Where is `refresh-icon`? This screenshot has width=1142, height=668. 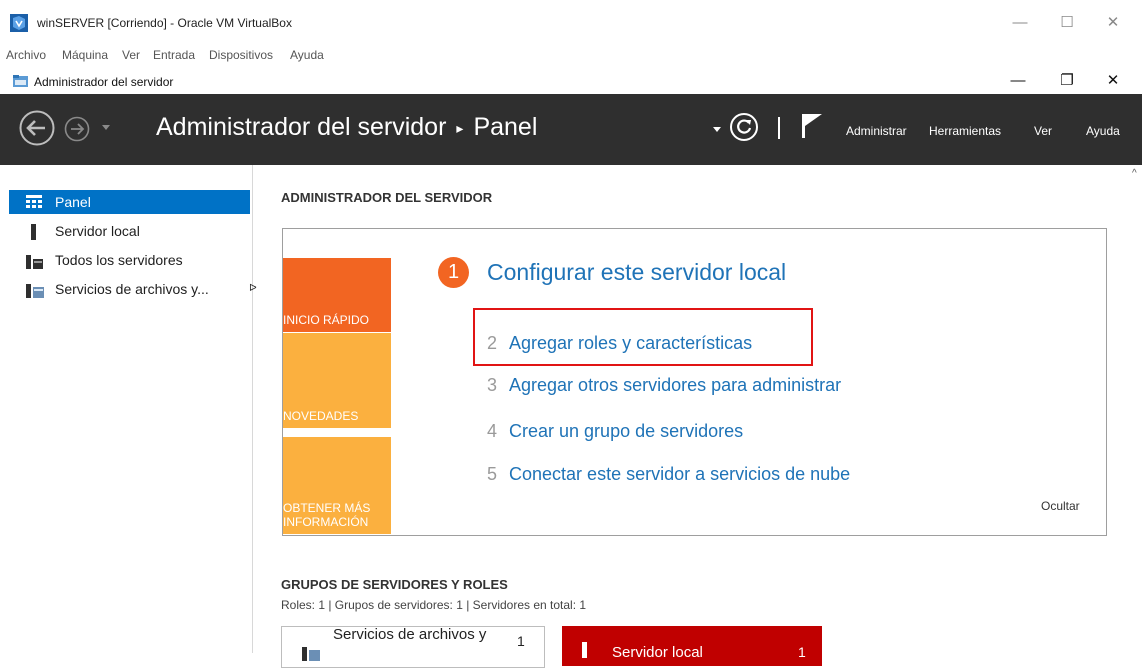 refresh-icon is located at coordinates (744, 127).